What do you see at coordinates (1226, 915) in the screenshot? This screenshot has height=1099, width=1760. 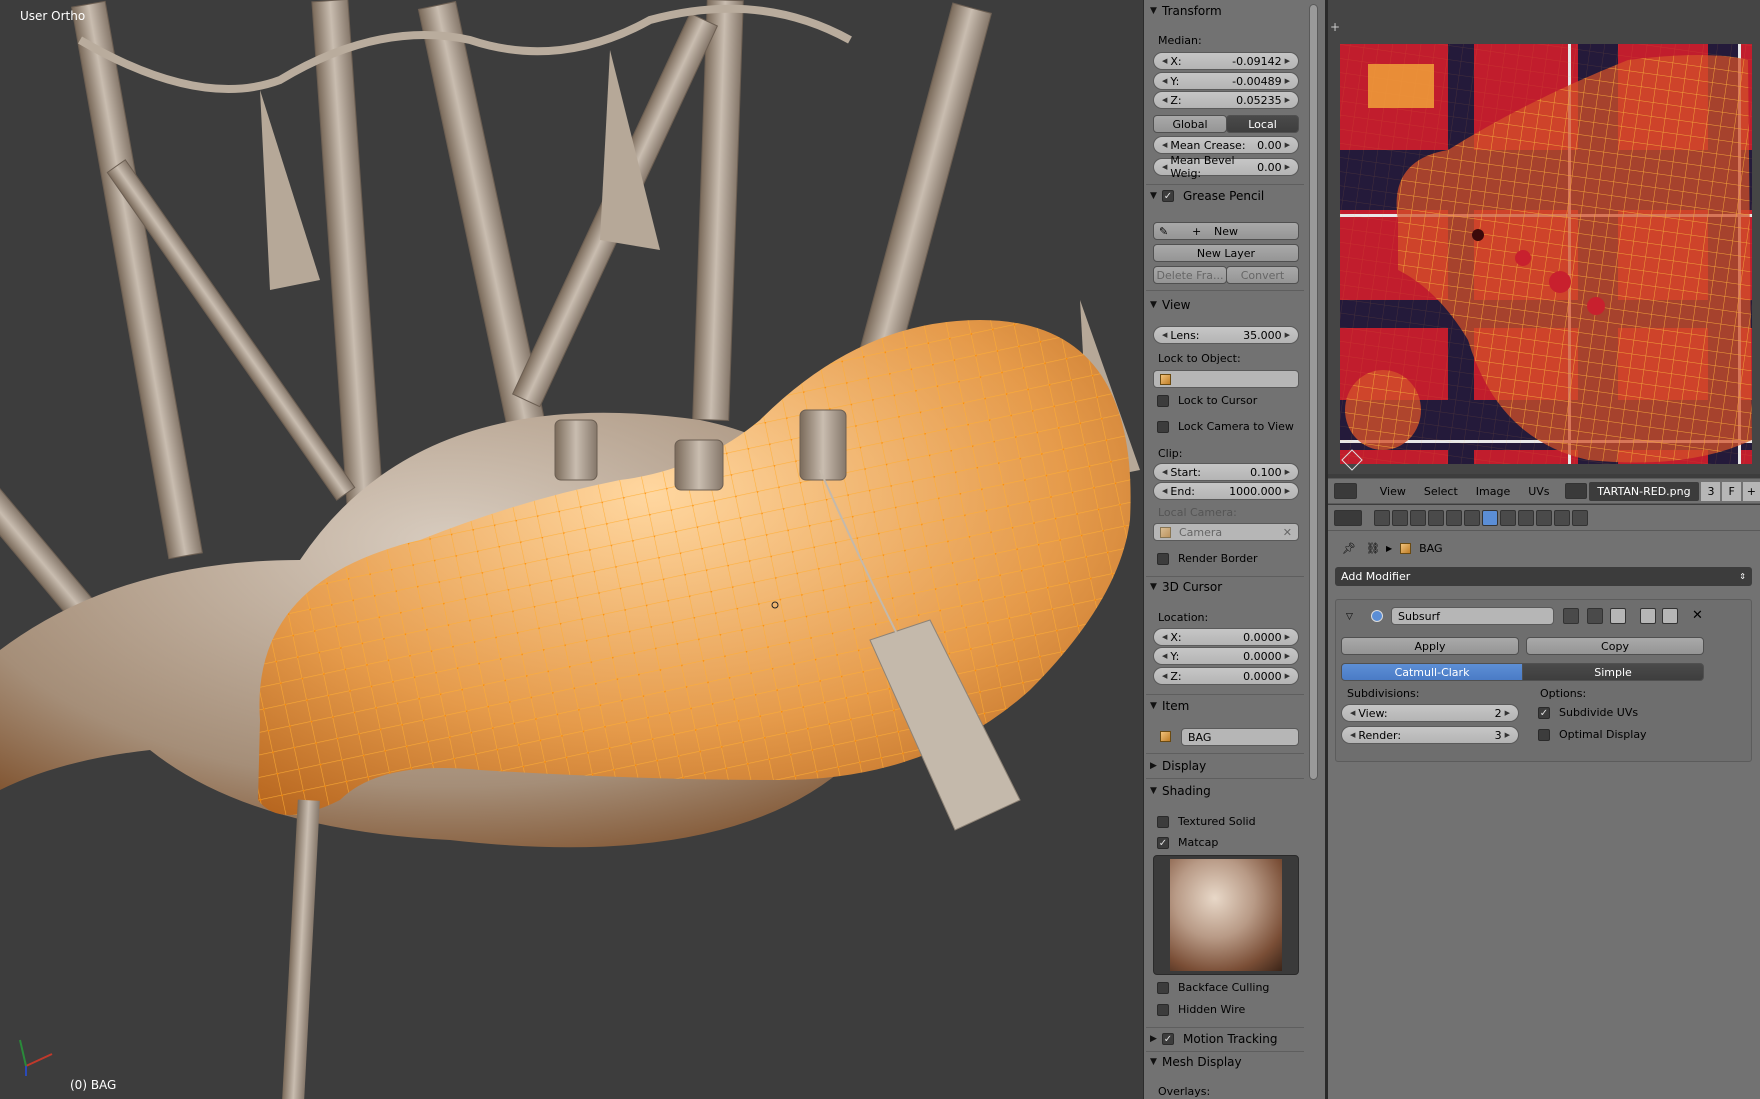 I see `matcap-preview` at bounding box center [1226, 915].